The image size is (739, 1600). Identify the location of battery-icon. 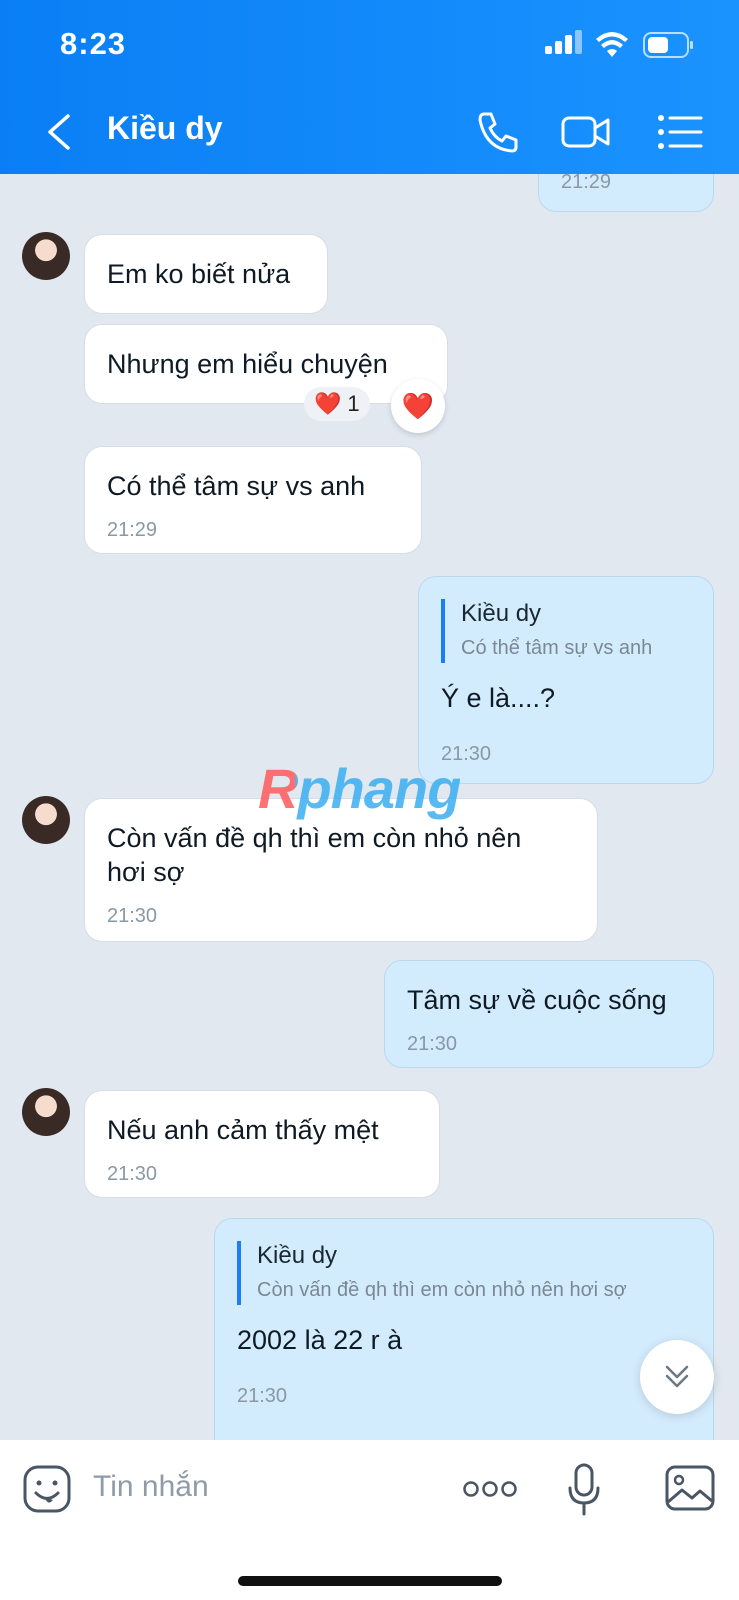
(668, 45).